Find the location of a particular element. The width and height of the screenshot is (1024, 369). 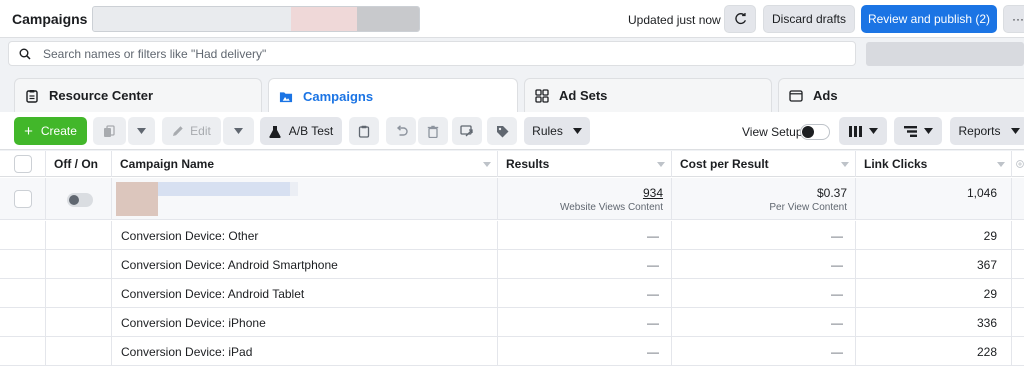

folder-icon is located at coordinates (286, 97).